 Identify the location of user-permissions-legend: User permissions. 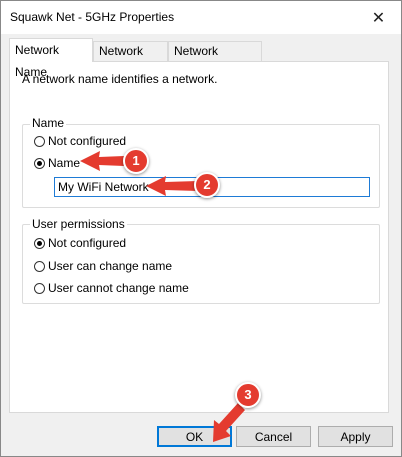
(78, 224).